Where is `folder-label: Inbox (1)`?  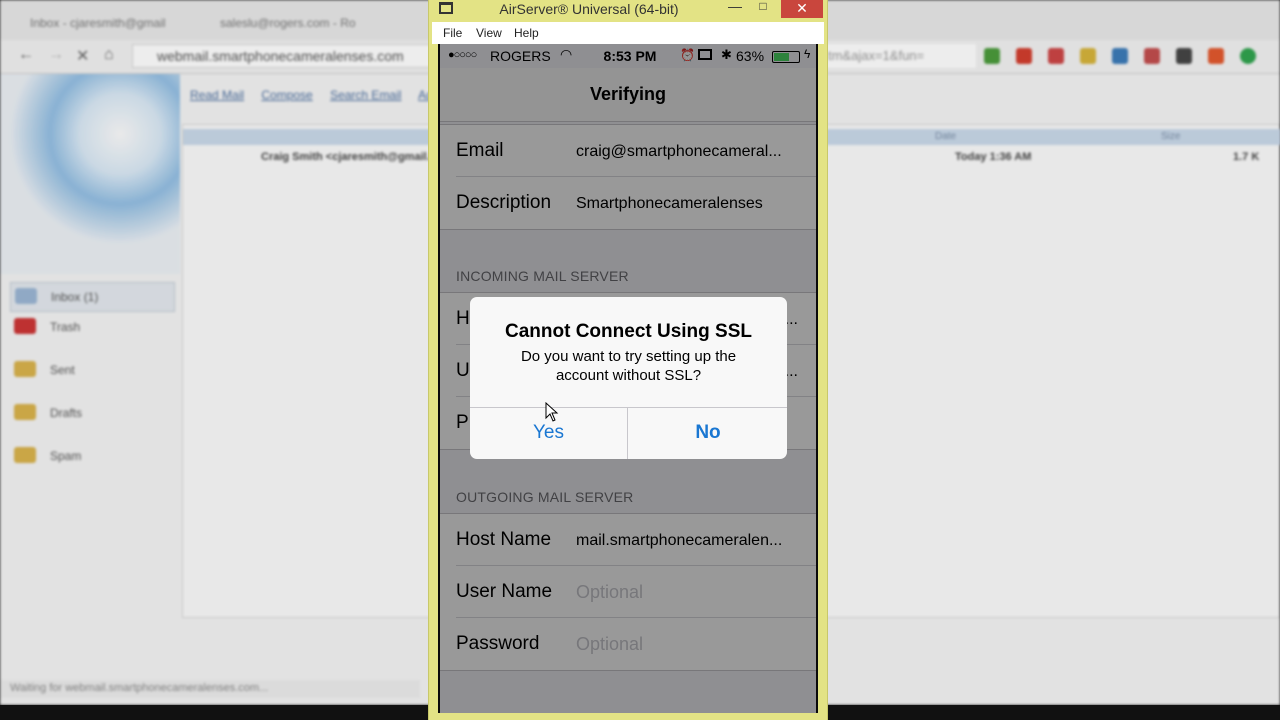
folder-label: Inbox (1) is located at coordinates (75, 297).